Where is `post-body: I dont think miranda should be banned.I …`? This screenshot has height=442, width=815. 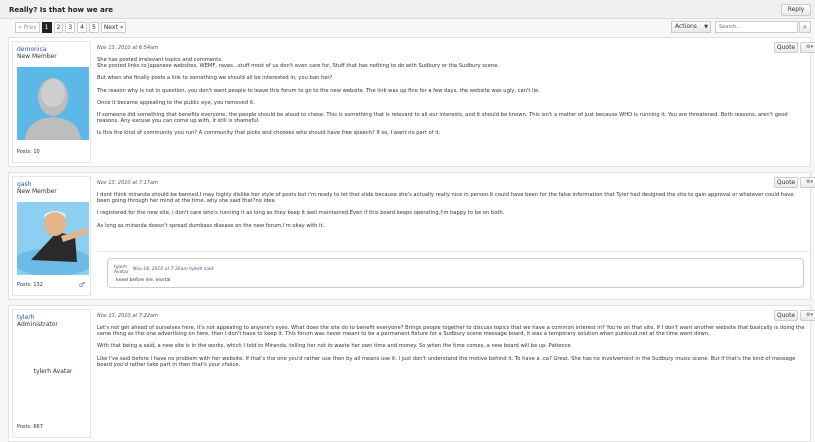
post-body: I dont think miranda should be banned.I … is located at coordinates (452, 213).